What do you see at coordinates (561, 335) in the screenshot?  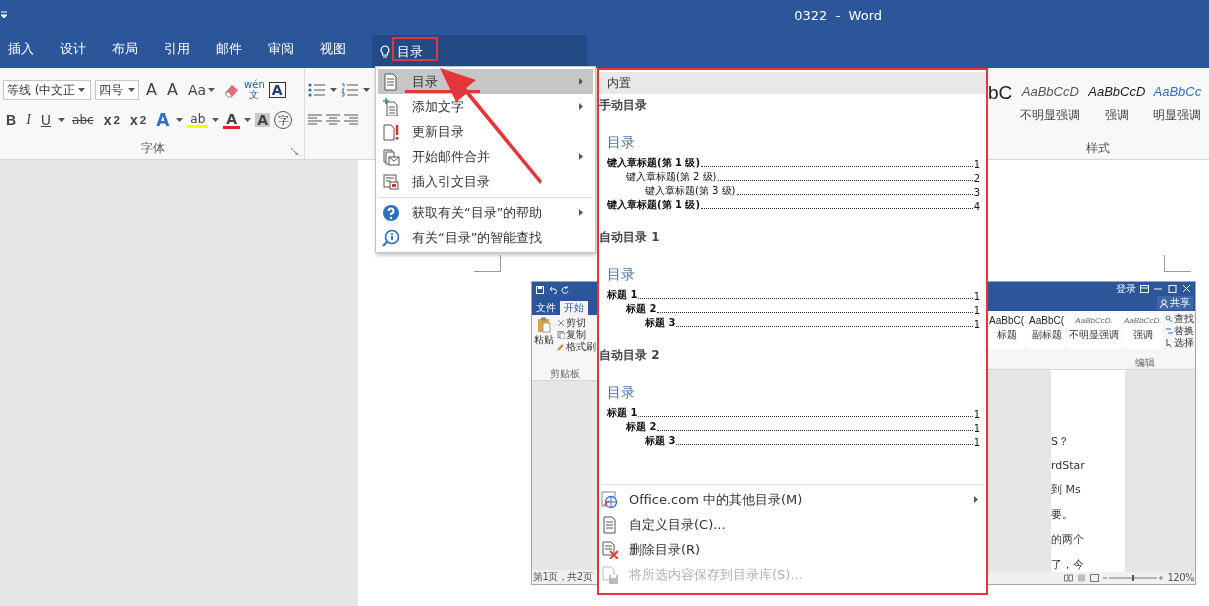 I see `copy-icon` at bounding box center [561, 335].